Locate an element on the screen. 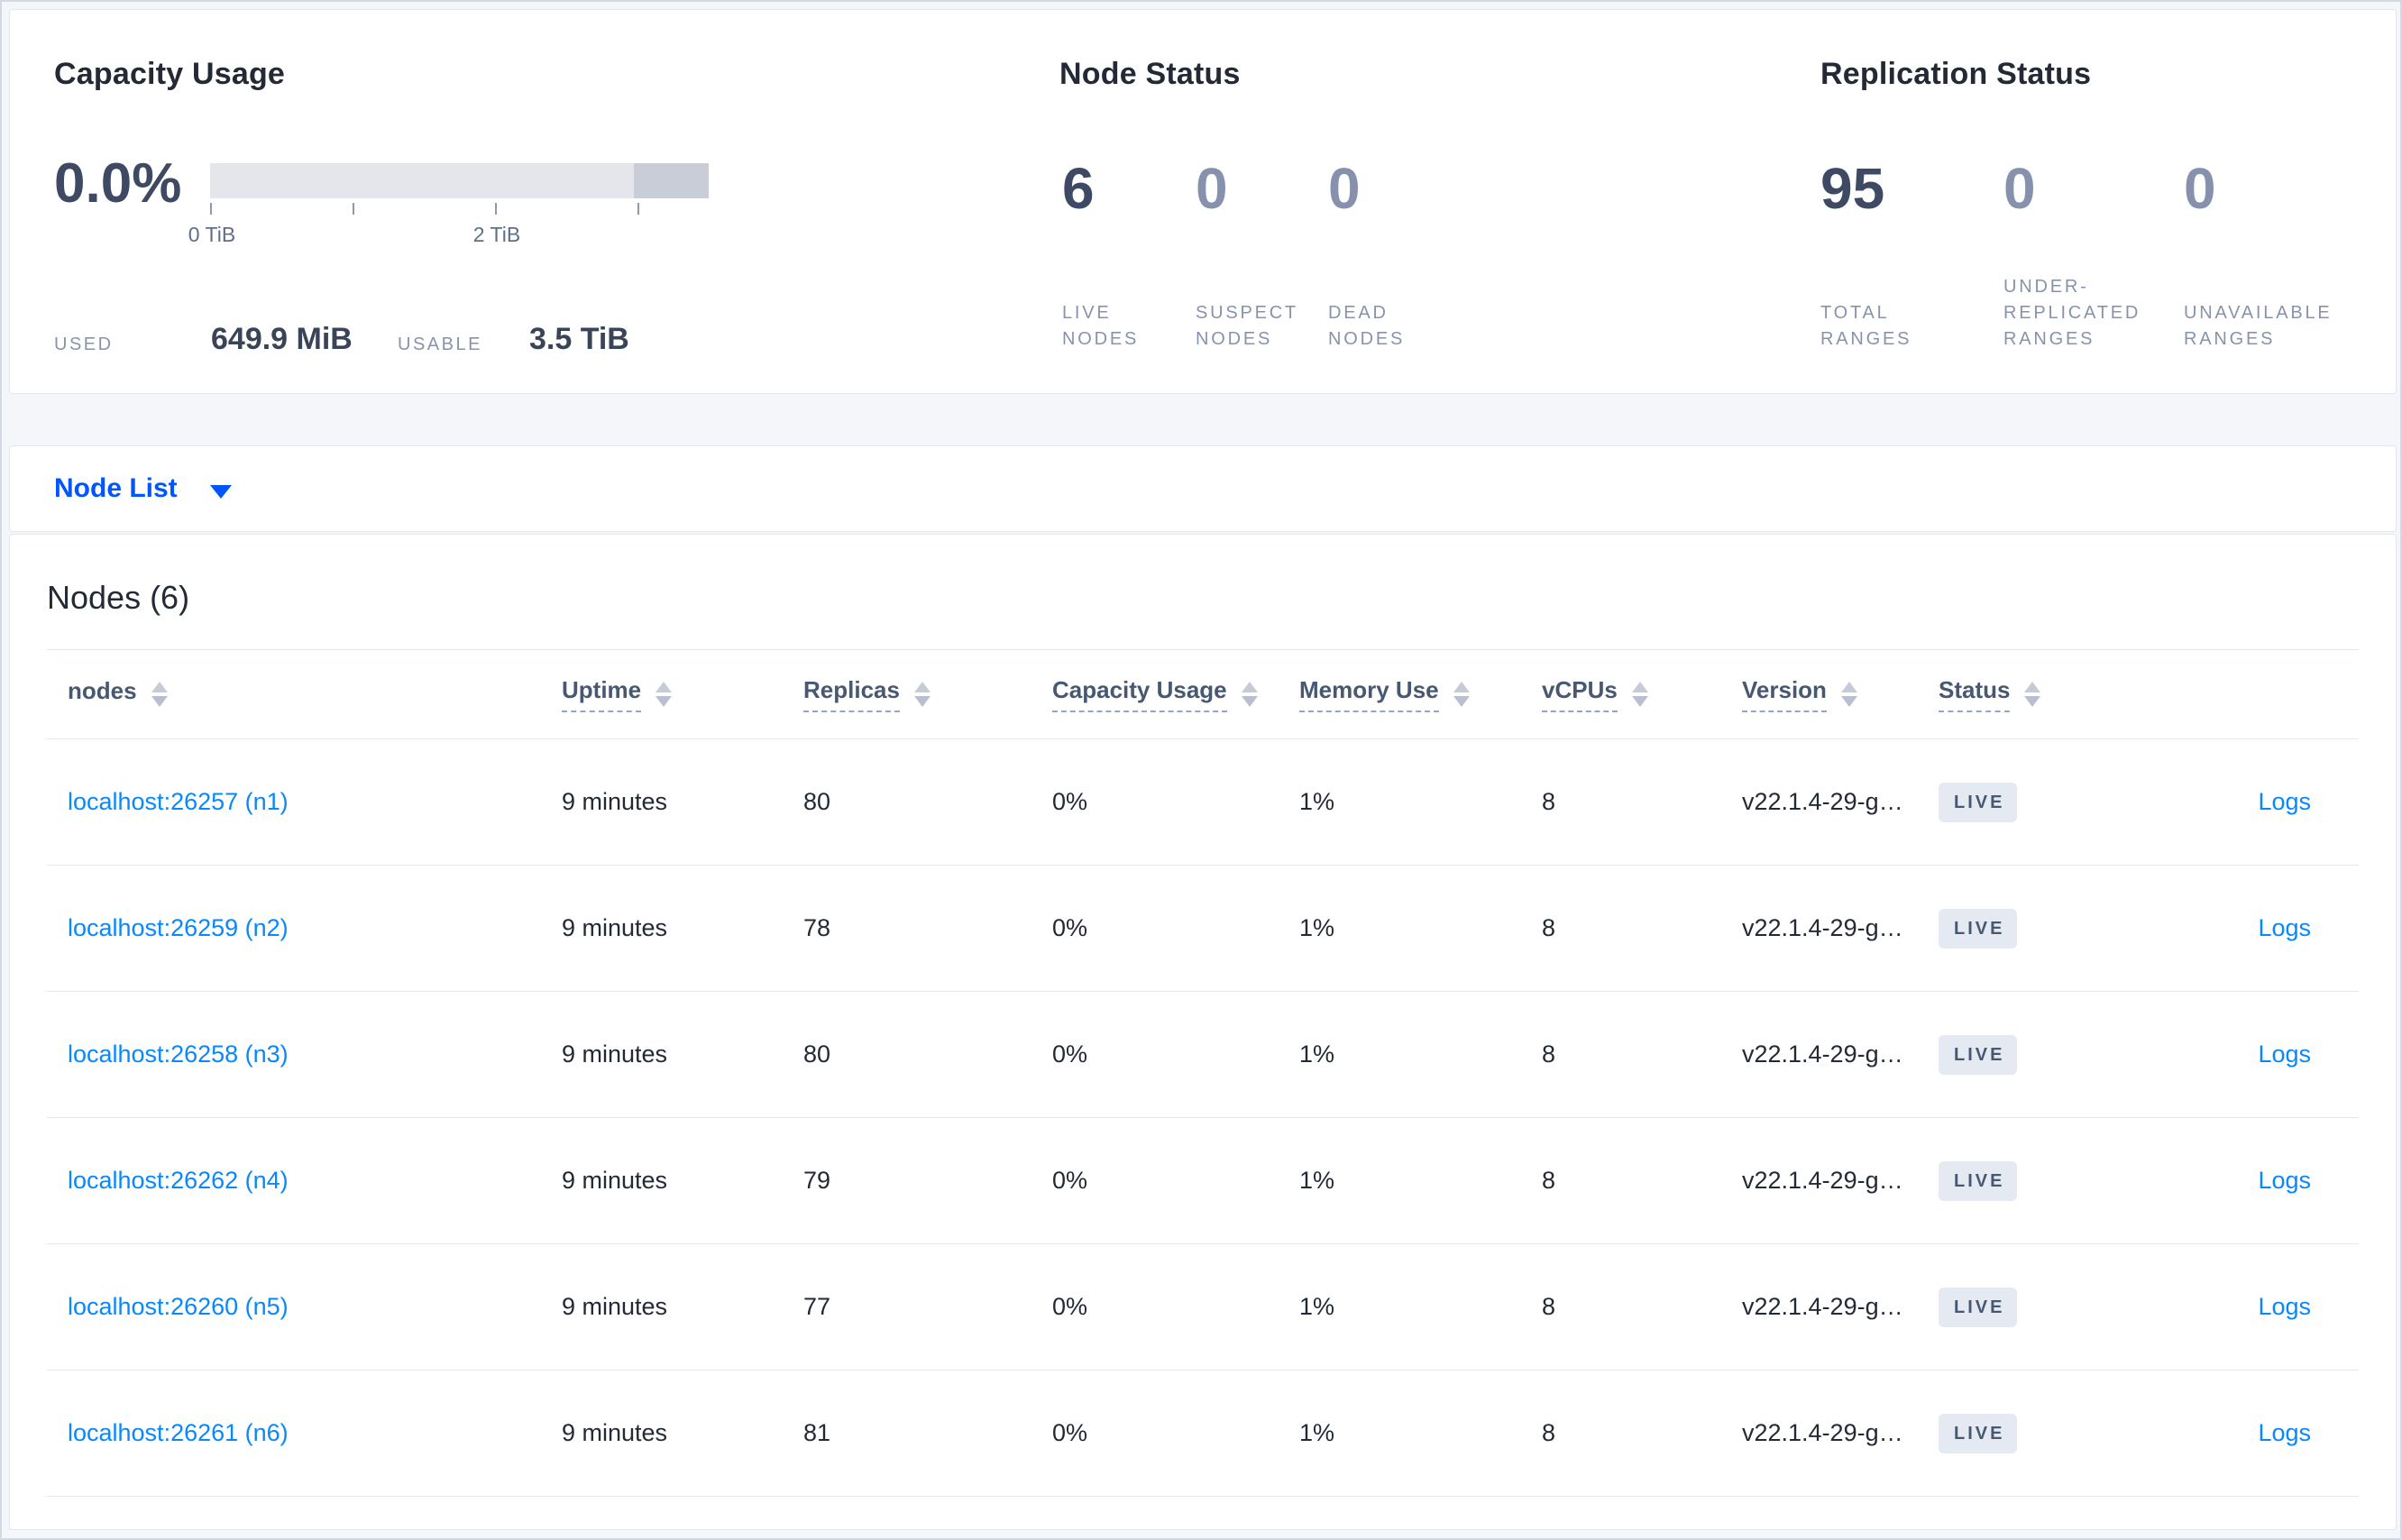 The height and width of the screenshot is (1540, 2402). live-nodes-stat: 6 LIVE NODES is located at coordinates (1120, 255).